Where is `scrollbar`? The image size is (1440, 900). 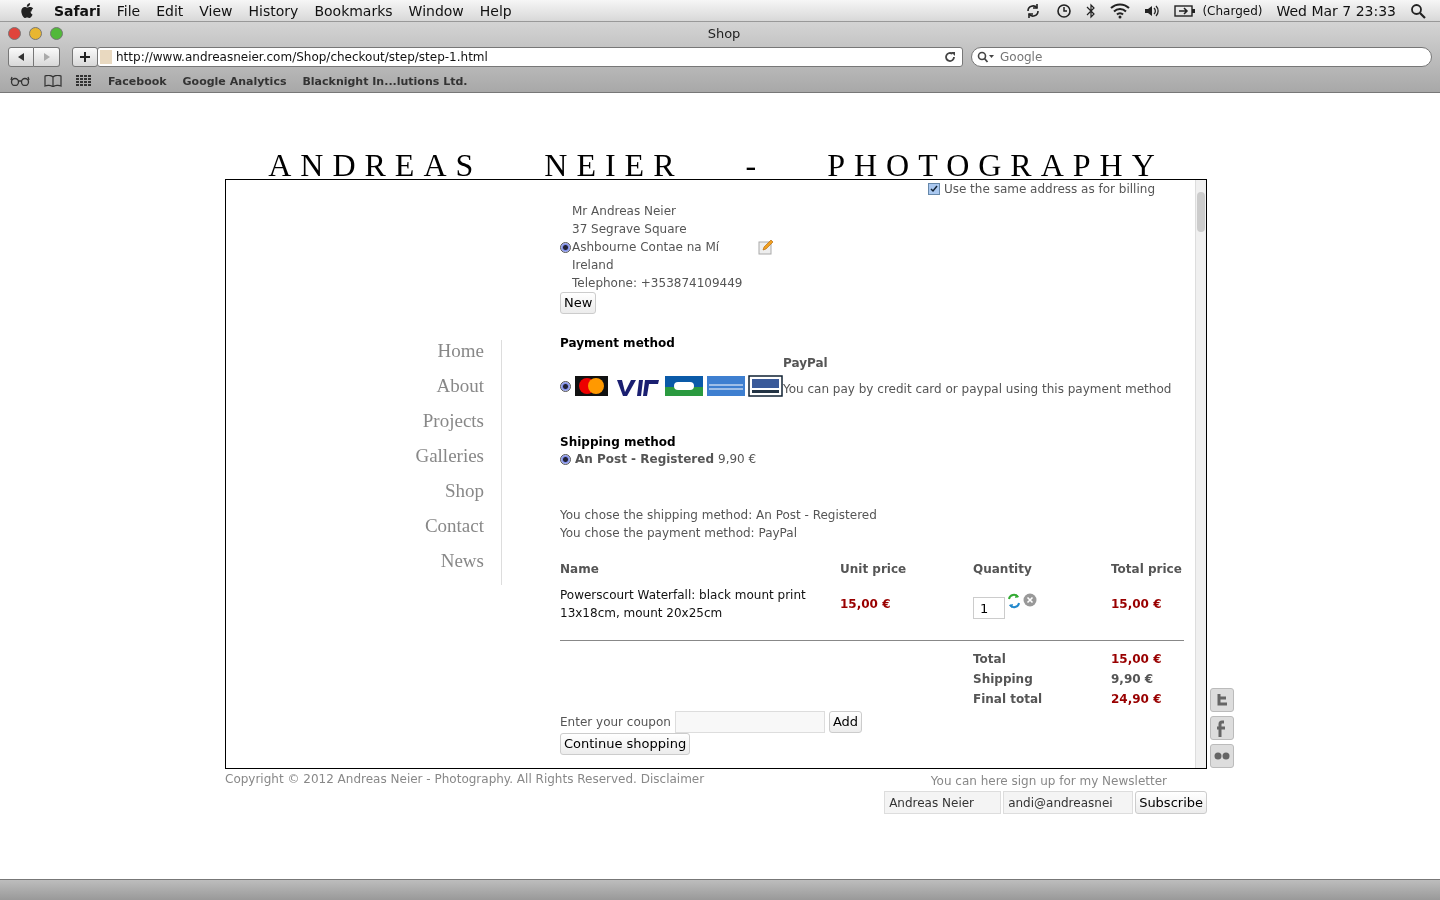 scrollbar is located at coordinates (1200, 474).